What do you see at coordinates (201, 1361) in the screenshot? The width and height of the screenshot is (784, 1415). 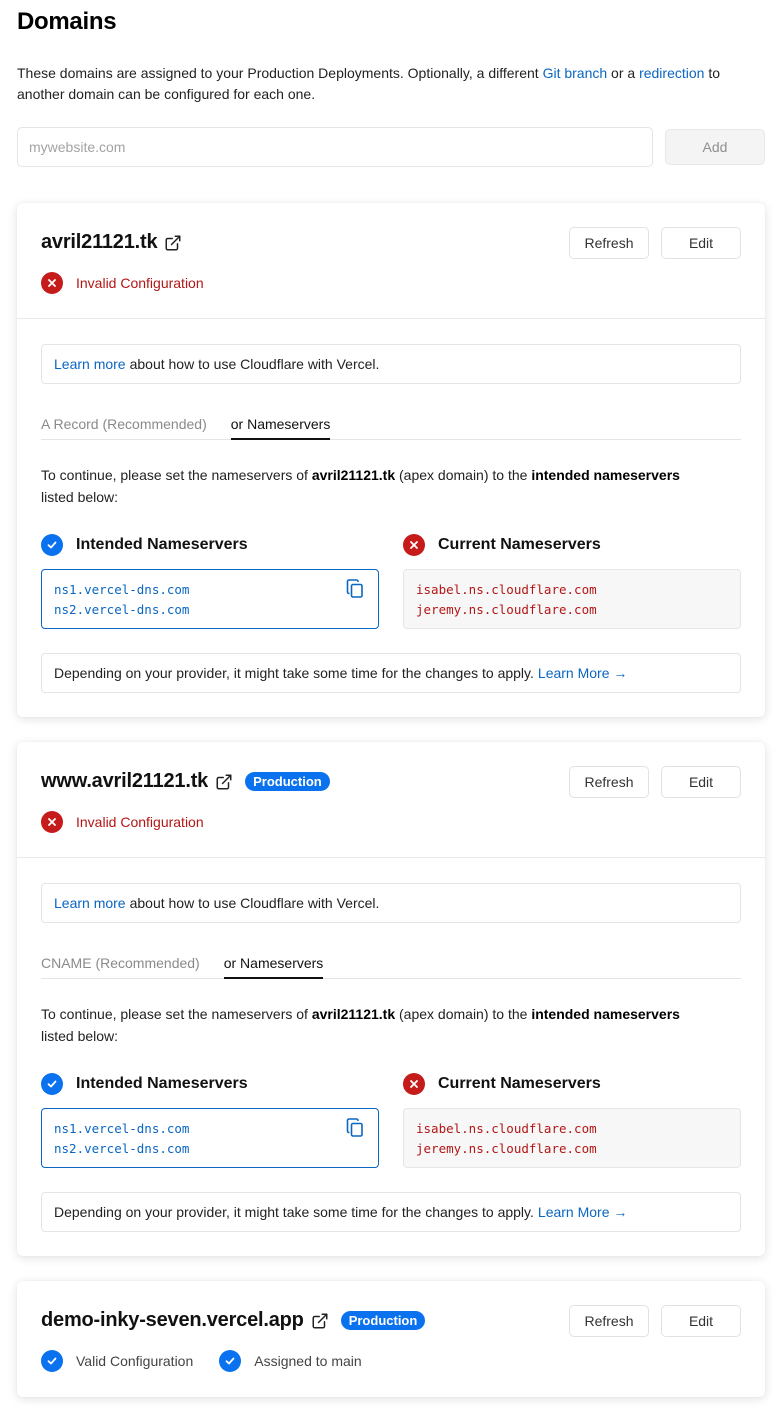 I see `config-status: Valid Configuration Assigned to main` at bounding box center [201, 1361].